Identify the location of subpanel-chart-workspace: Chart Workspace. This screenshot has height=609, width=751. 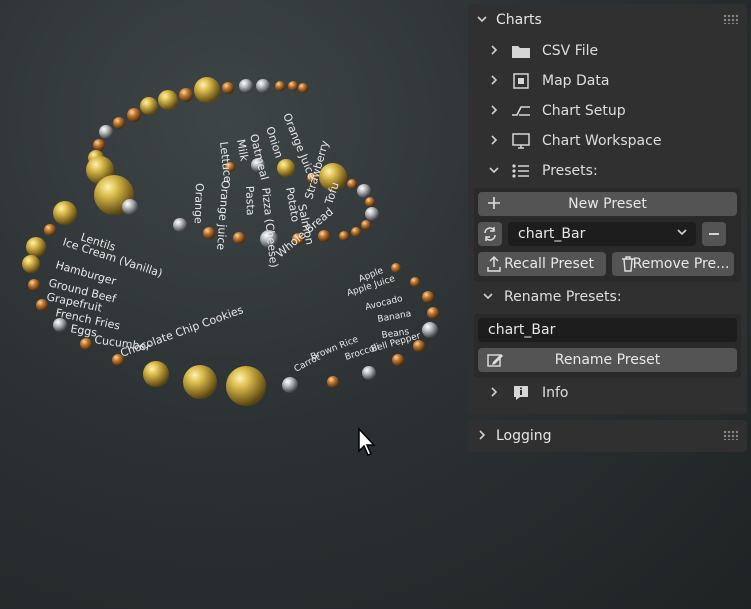
(607, 141).